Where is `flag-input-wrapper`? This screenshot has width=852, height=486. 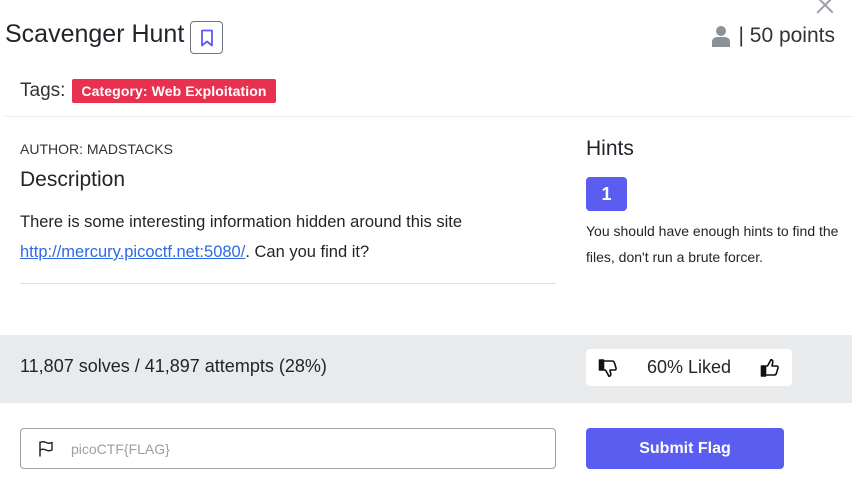
flag-input-wrapper is located at coordinates (288, 448).